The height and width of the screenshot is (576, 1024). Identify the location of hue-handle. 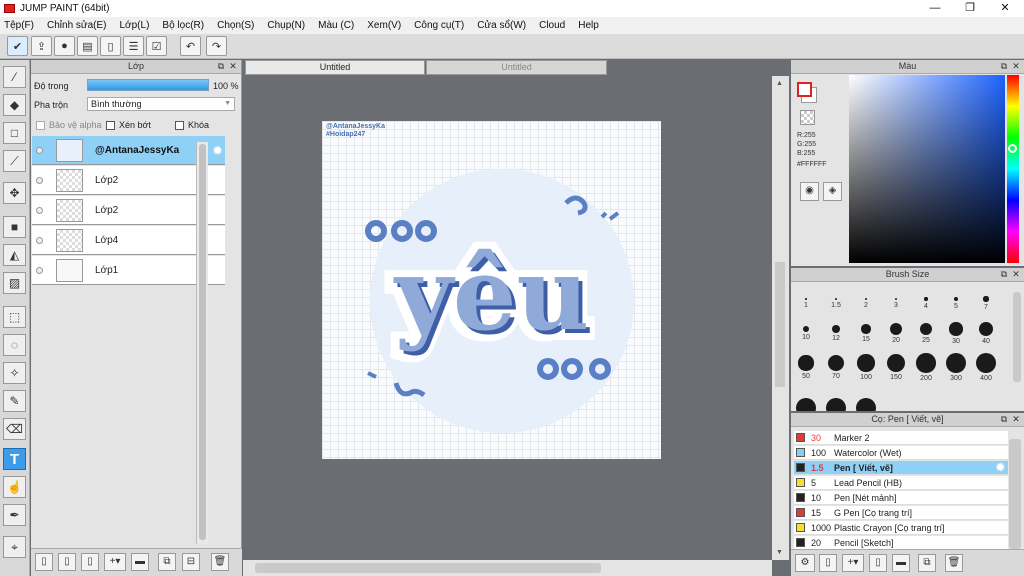
(1012, 148).